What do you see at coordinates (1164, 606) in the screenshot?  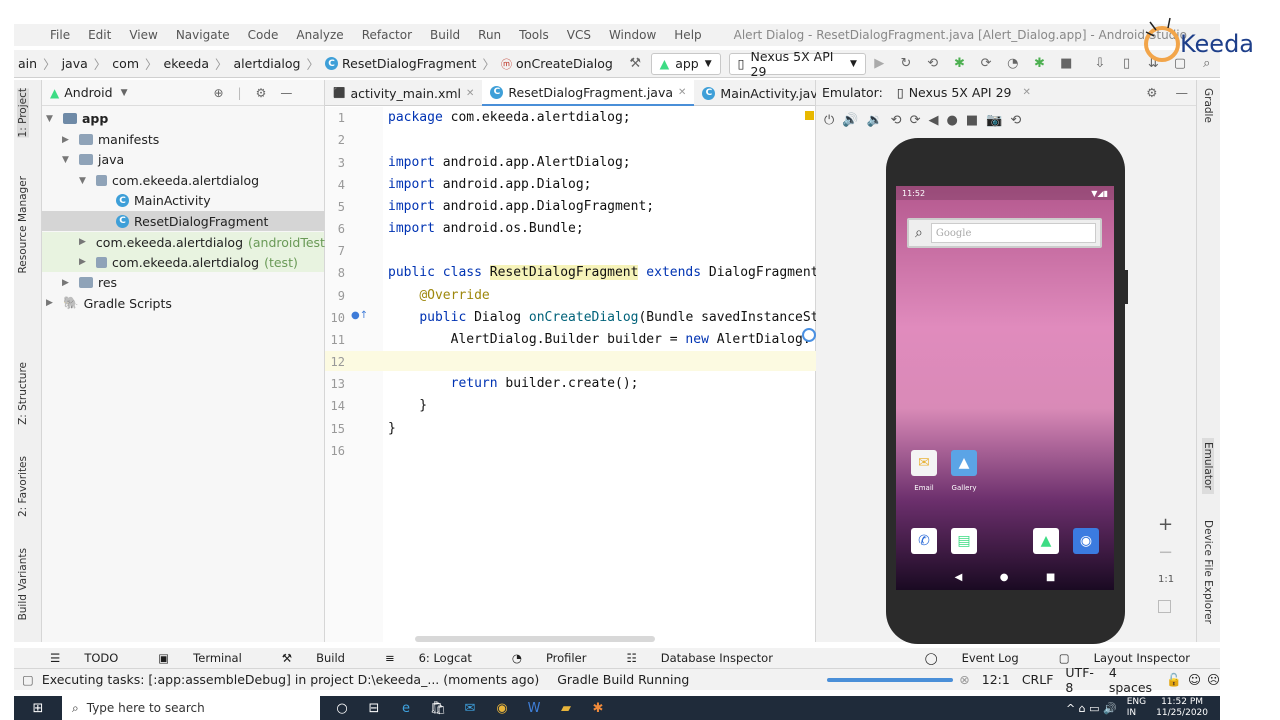 I see `zoom-fit-button` at bounding box center [1164, 606].